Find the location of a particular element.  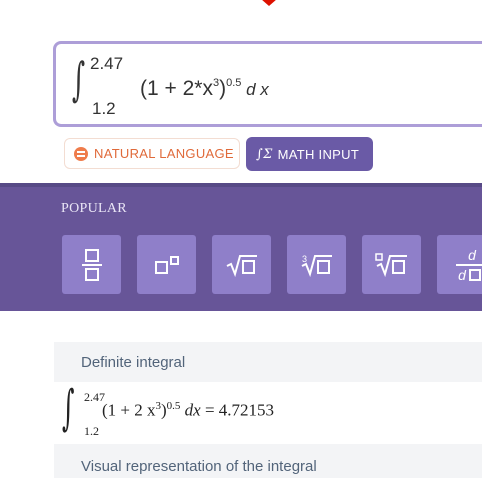

result-content: ∫ 2.47 1.2 (1 + 2 x3)0.5 dx = 4.72153 is located at coordinates (268, 412).